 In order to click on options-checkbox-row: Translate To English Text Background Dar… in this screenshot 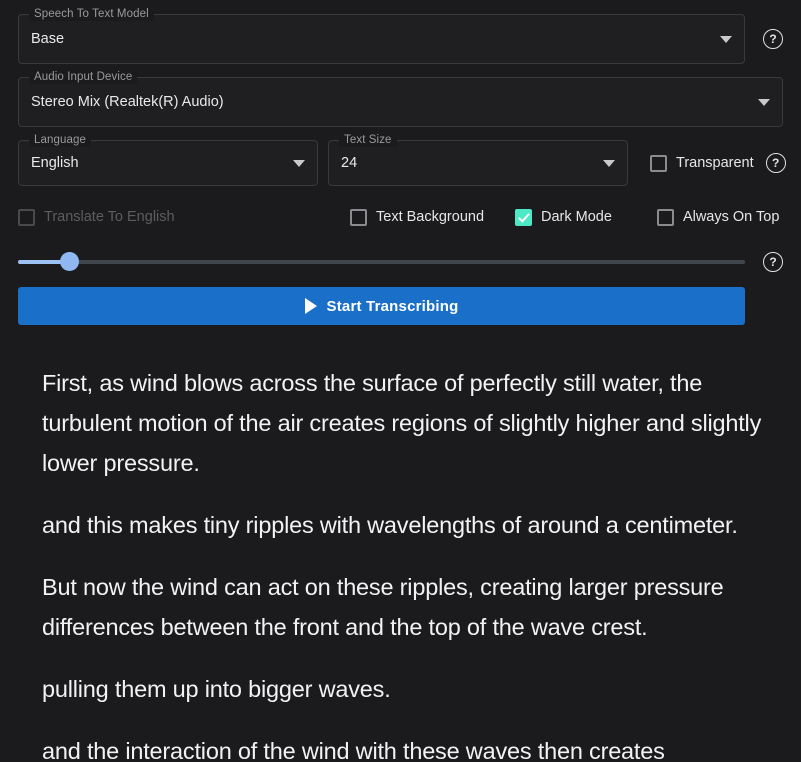, I will do `click(400, 217)`.